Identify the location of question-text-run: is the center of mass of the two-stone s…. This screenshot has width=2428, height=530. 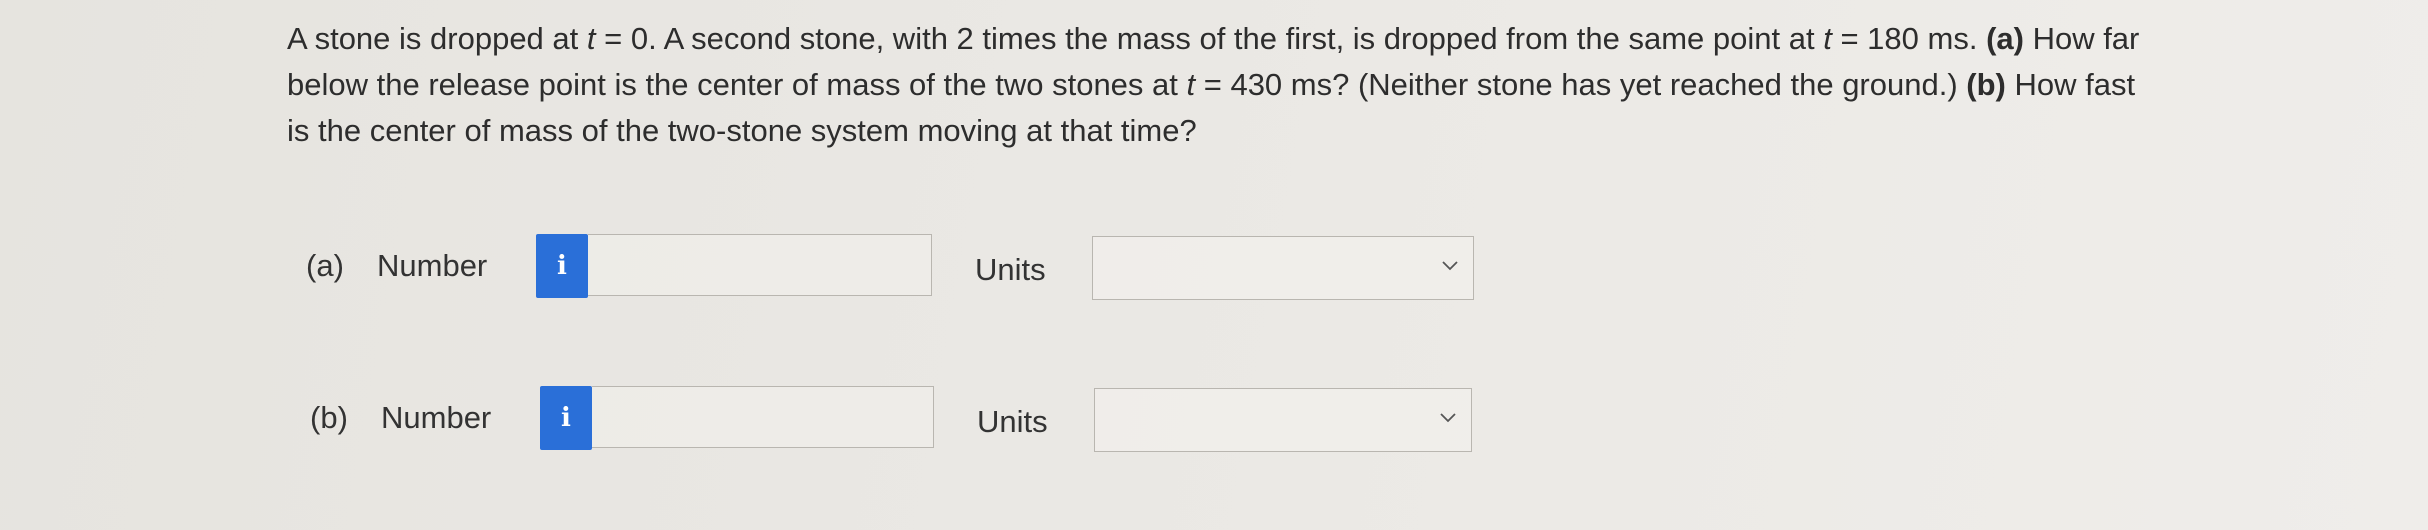
(742, 130).